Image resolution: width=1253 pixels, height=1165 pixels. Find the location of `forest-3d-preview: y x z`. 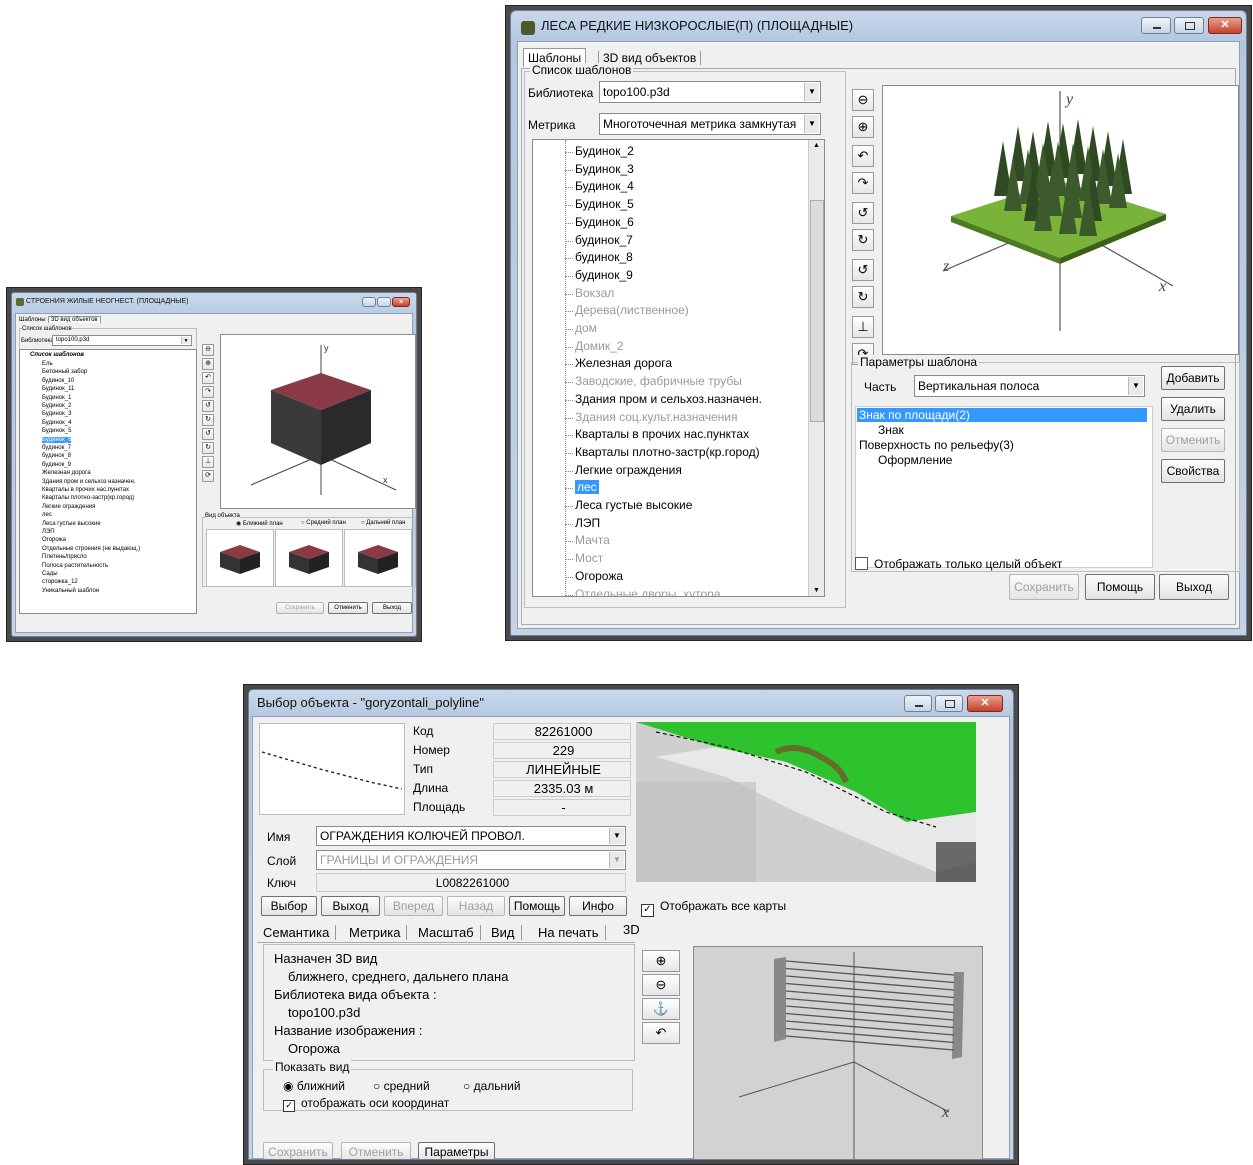

forest-3d-preview: y x z is located at coordinates (1060, 220).